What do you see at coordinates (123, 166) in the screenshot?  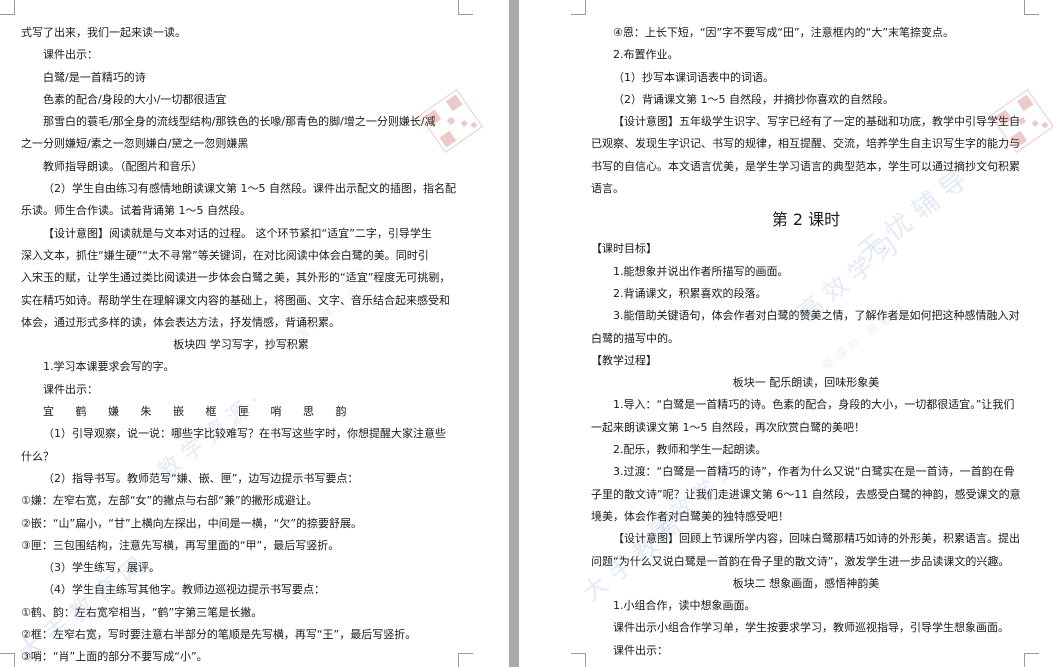 I see `text-line: 教师指导朗读。（配图片和音乐）` at bounding box center [123, 166].